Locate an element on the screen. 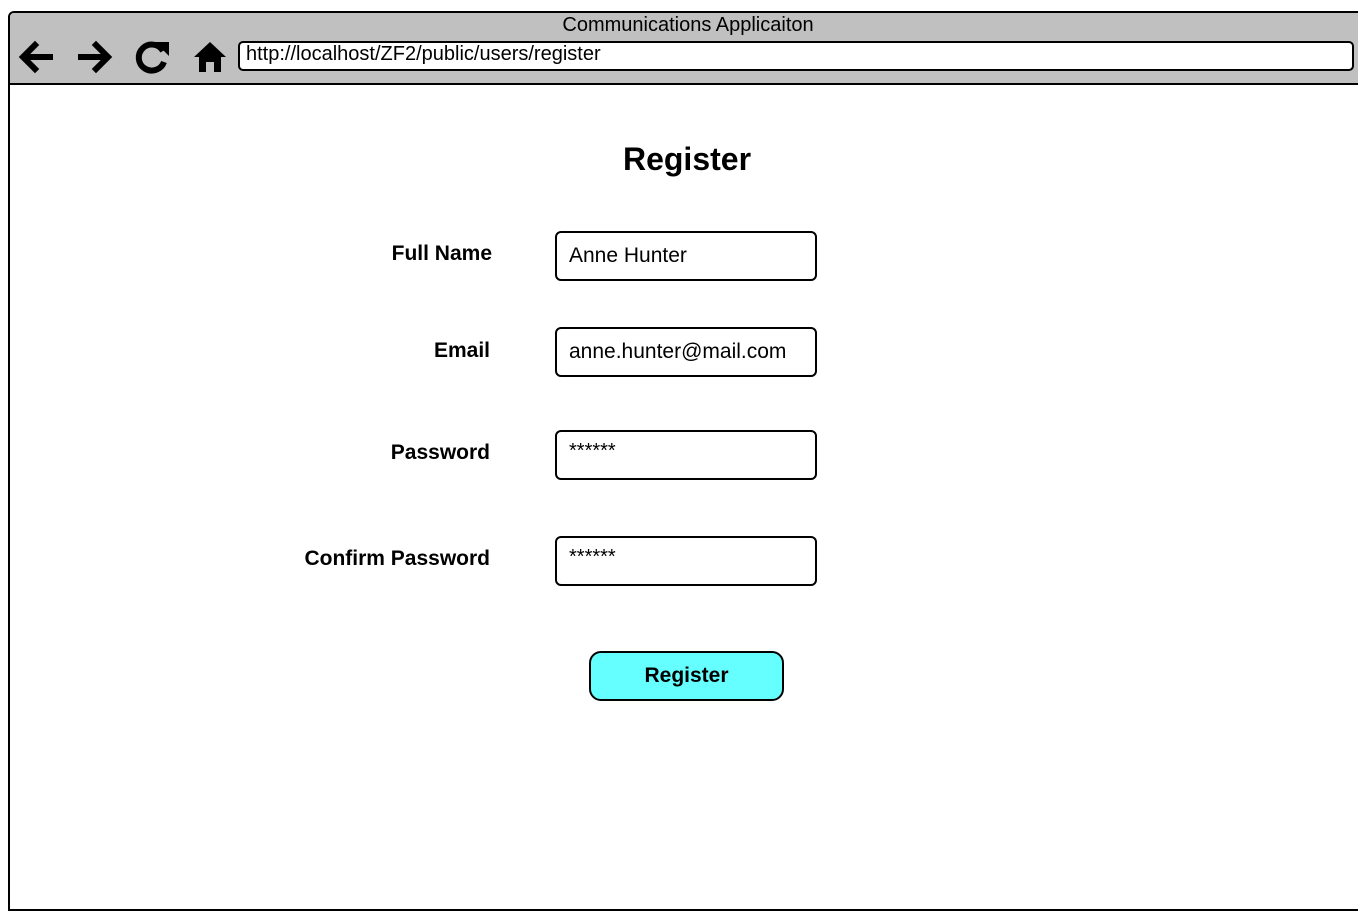  back-button is located at coordinates (35, 57).